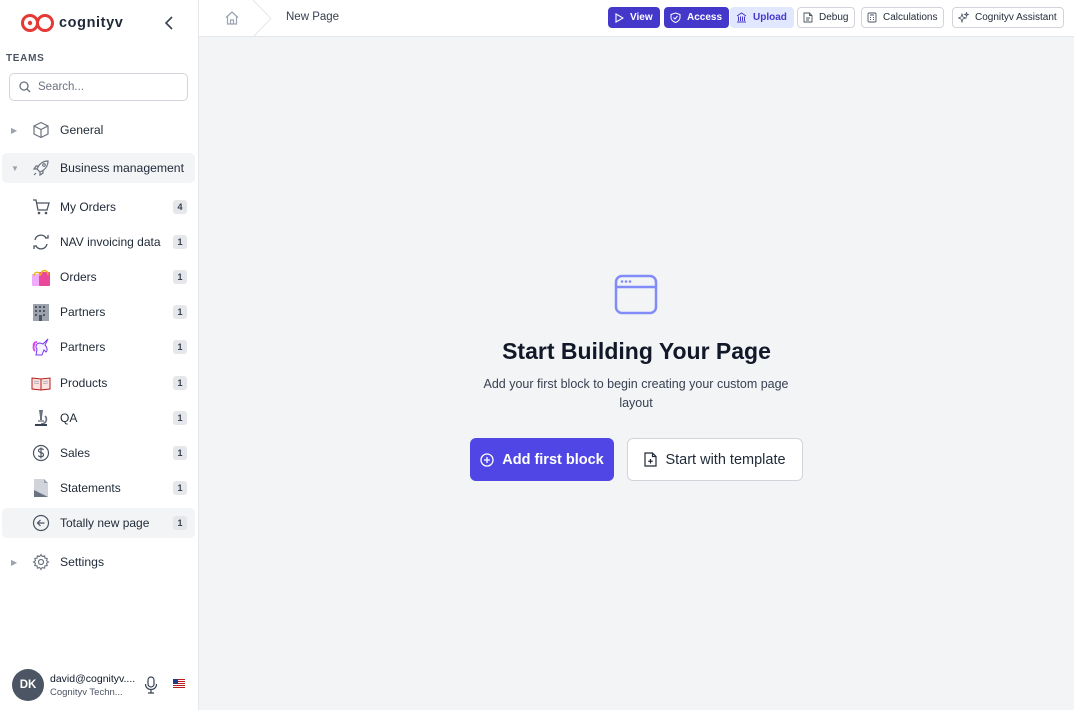 Image resolution: width=1074 pixels, height=710 pixels. I want to click on calculations-button: Calculations, so click(903, 17).